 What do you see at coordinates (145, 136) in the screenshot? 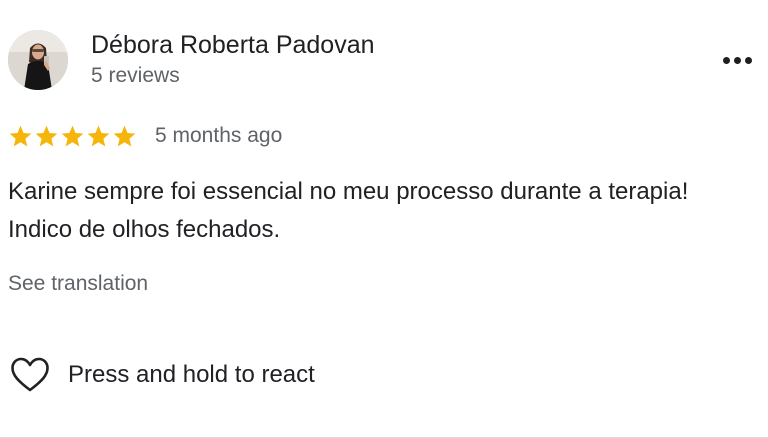
I see `rating-row: 5 months ago` at bounding box center [145, 136].